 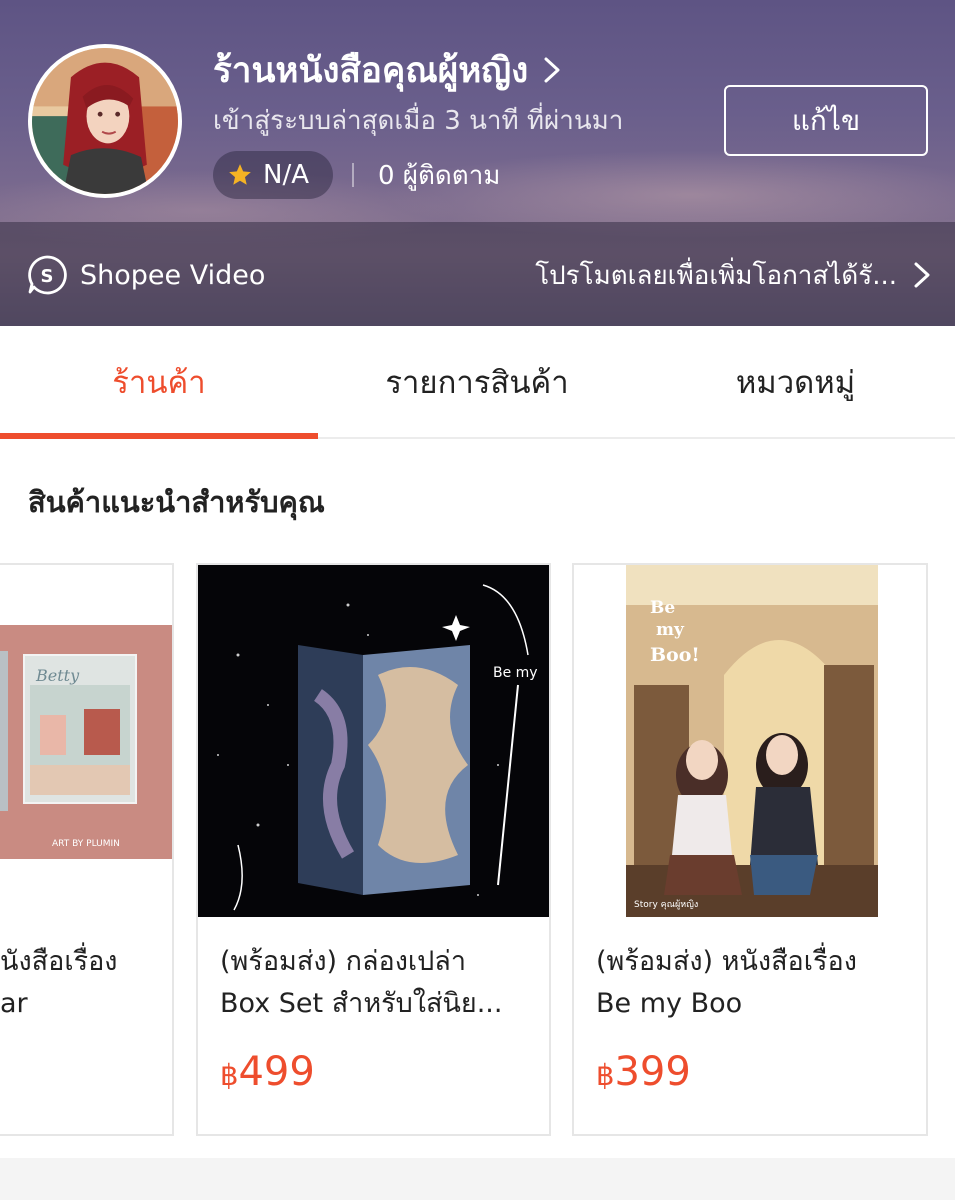 What do you see at coordinates (371, 70) in the screenshot?
I see `shop-name-text: ร้านหนังสือคุณผู้หญิง` at bounding box center [371, 70].